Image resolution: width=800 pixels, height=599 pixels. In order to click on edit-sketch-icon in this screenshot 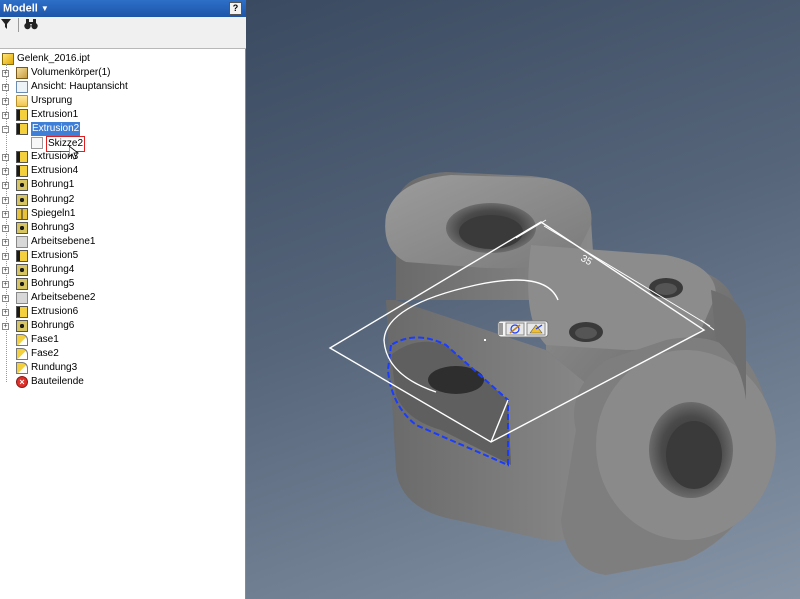, I will do `click(515, 329)`.